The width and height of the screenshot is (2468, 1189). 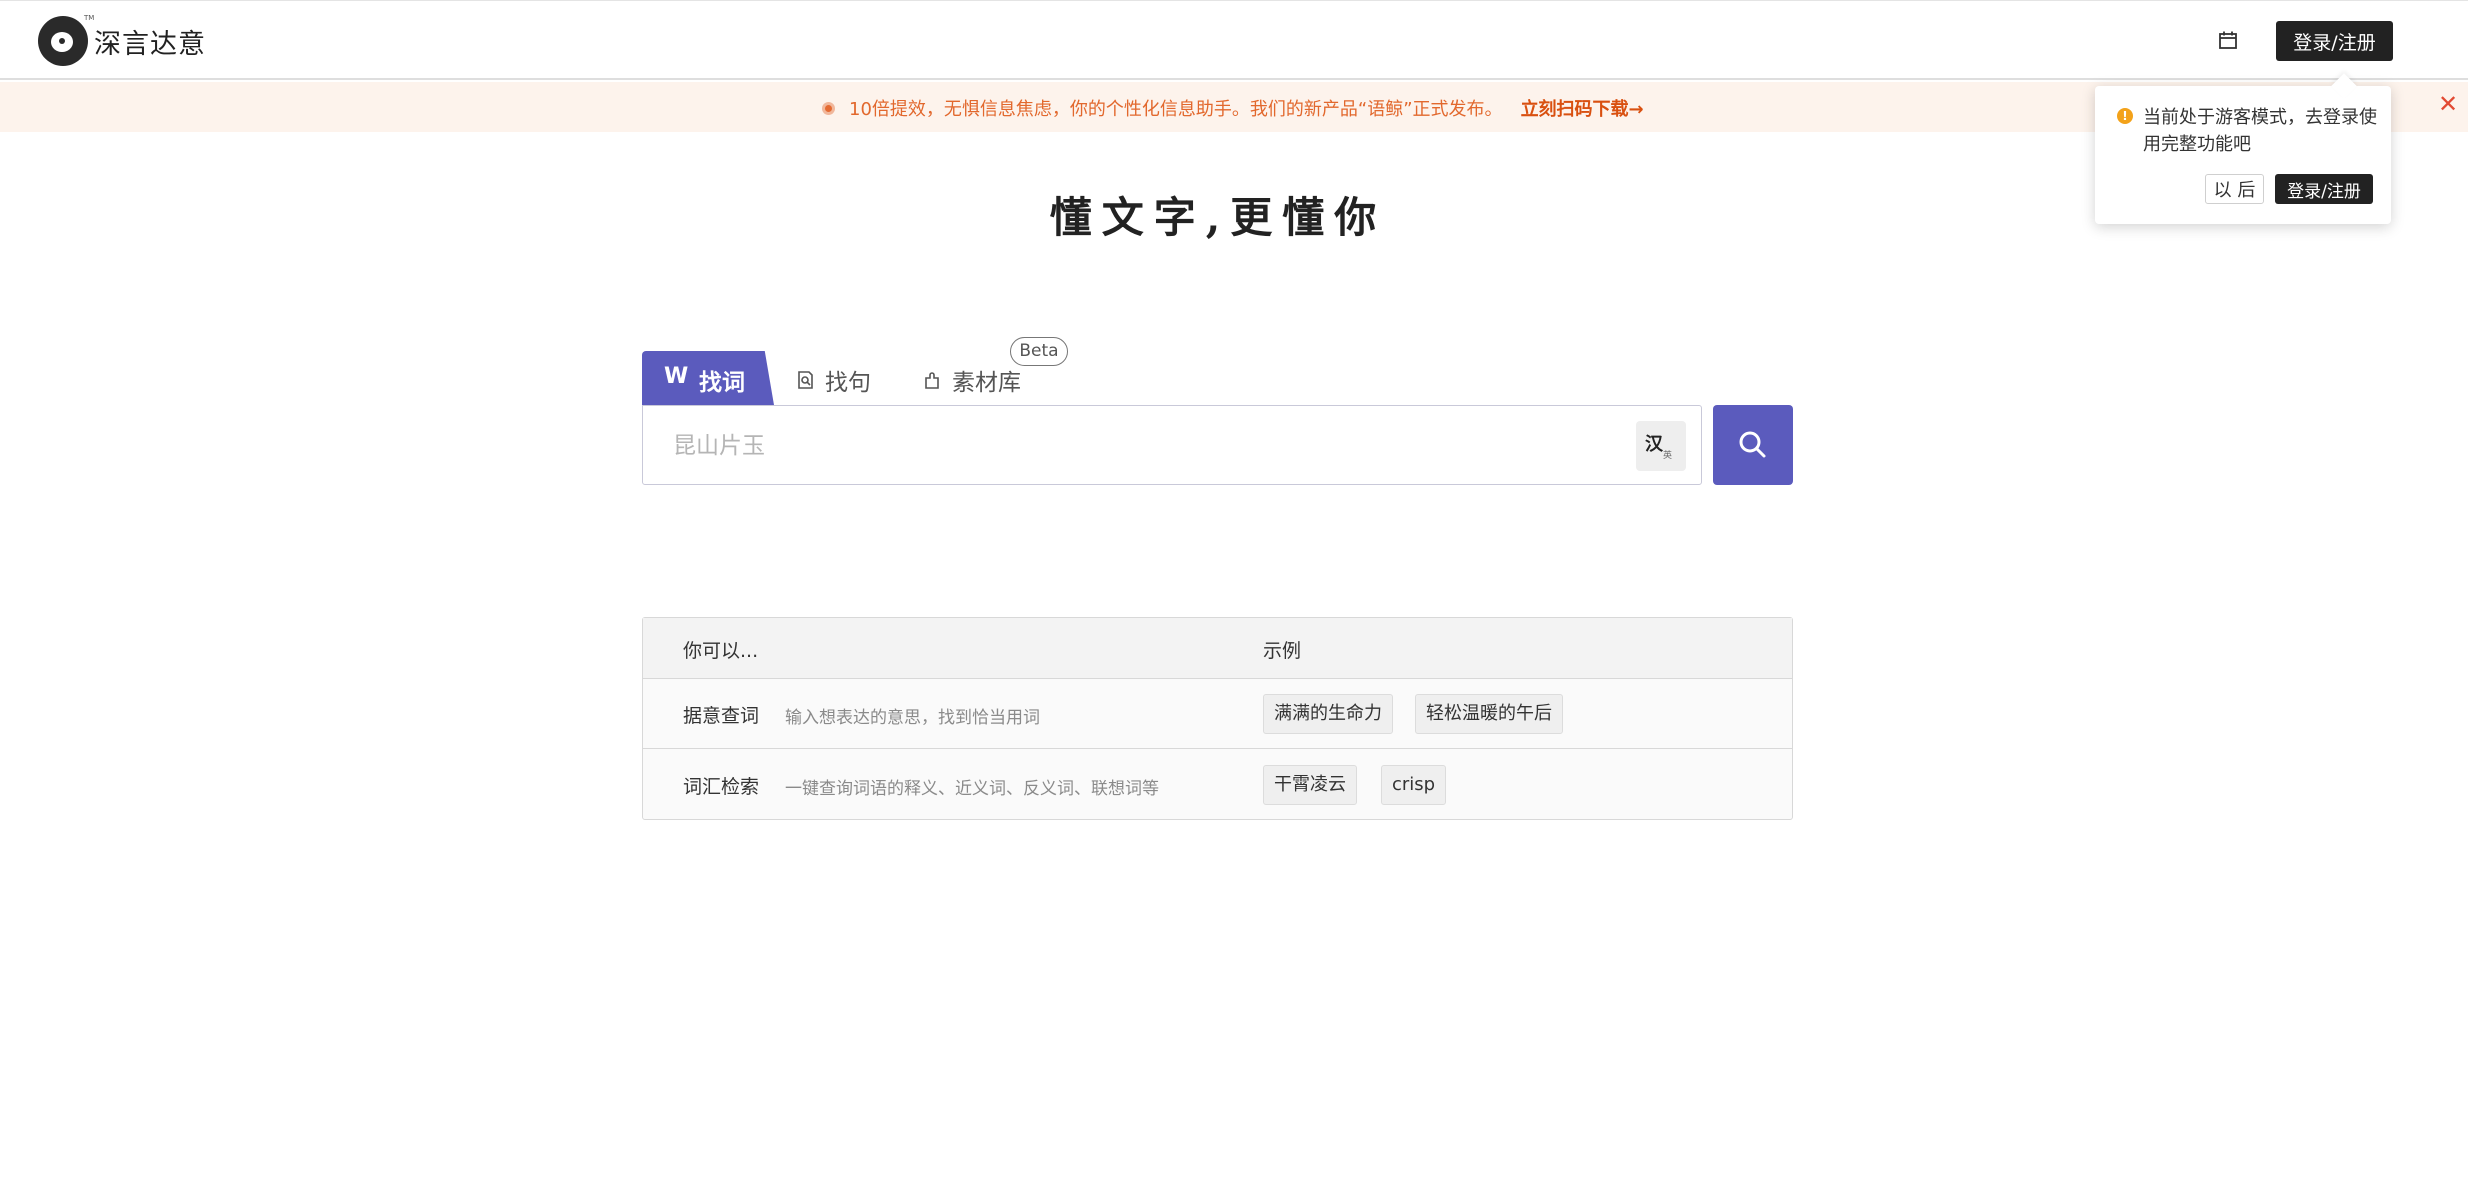 I want to click on table-row: 词汇检索 一键查询词语的释义、近义词、反义词、联想词等 干霄凌云 crisp, so click(x=1217, y=785).